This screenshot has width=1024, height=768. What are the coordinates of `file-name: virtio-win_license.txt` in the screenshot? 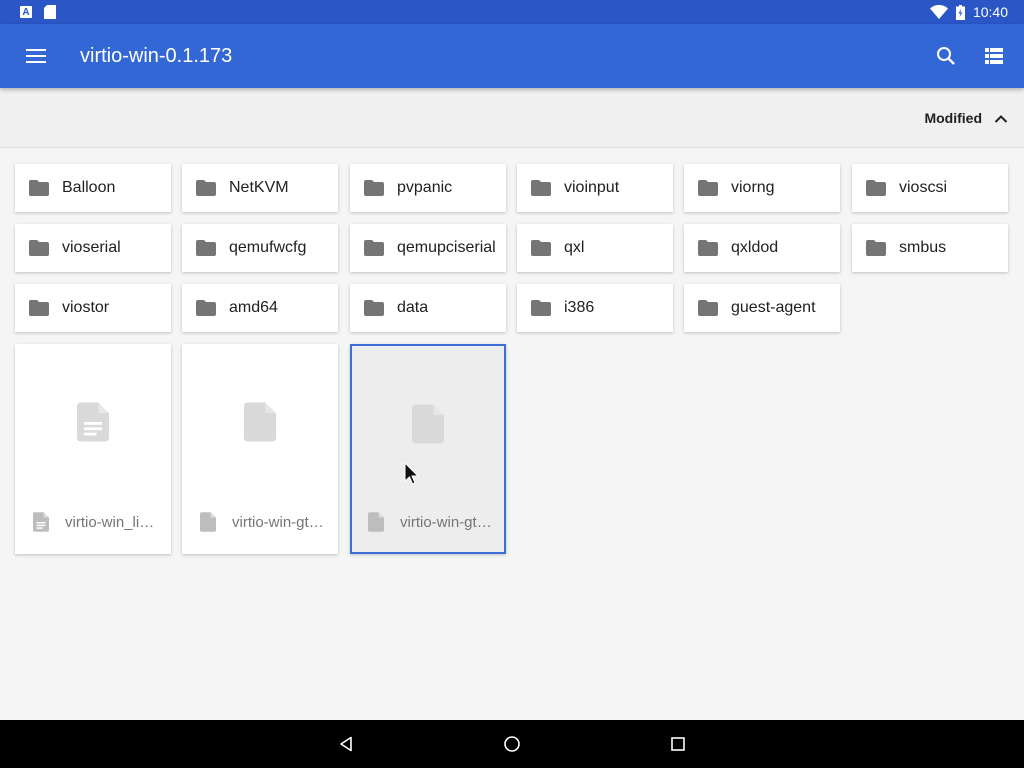 It's located at (113, 522).